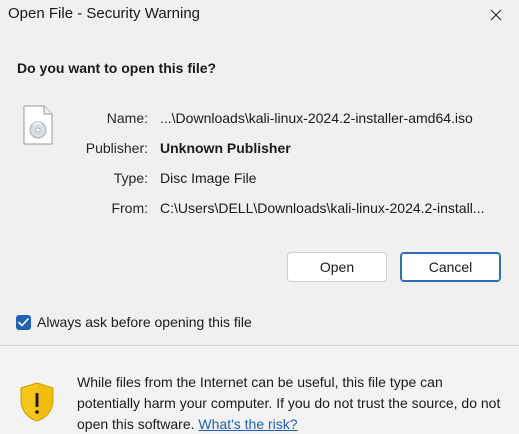 This screenshot has height=434, width=519. I want to click on always-ask-option: Always ask before opening this file, so click(134, 322).